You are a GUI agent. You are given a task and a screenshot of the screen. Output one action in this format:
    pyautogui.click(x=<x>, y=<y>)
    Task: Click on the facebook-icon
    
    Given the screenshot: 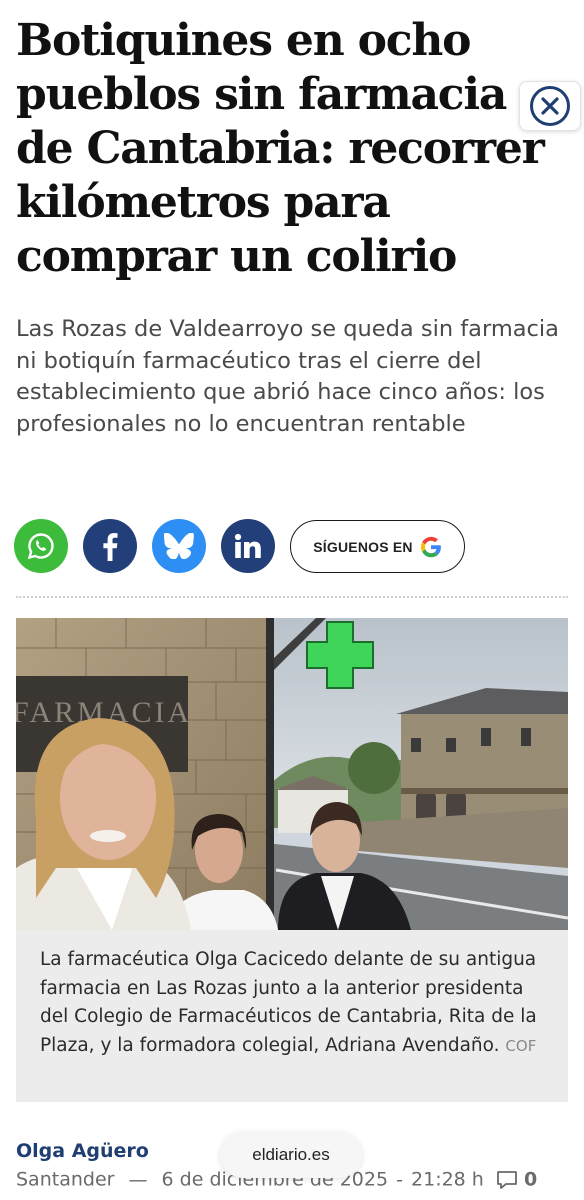 What is the action you would take?
    pyautogui.click(x=110, y=547)
    